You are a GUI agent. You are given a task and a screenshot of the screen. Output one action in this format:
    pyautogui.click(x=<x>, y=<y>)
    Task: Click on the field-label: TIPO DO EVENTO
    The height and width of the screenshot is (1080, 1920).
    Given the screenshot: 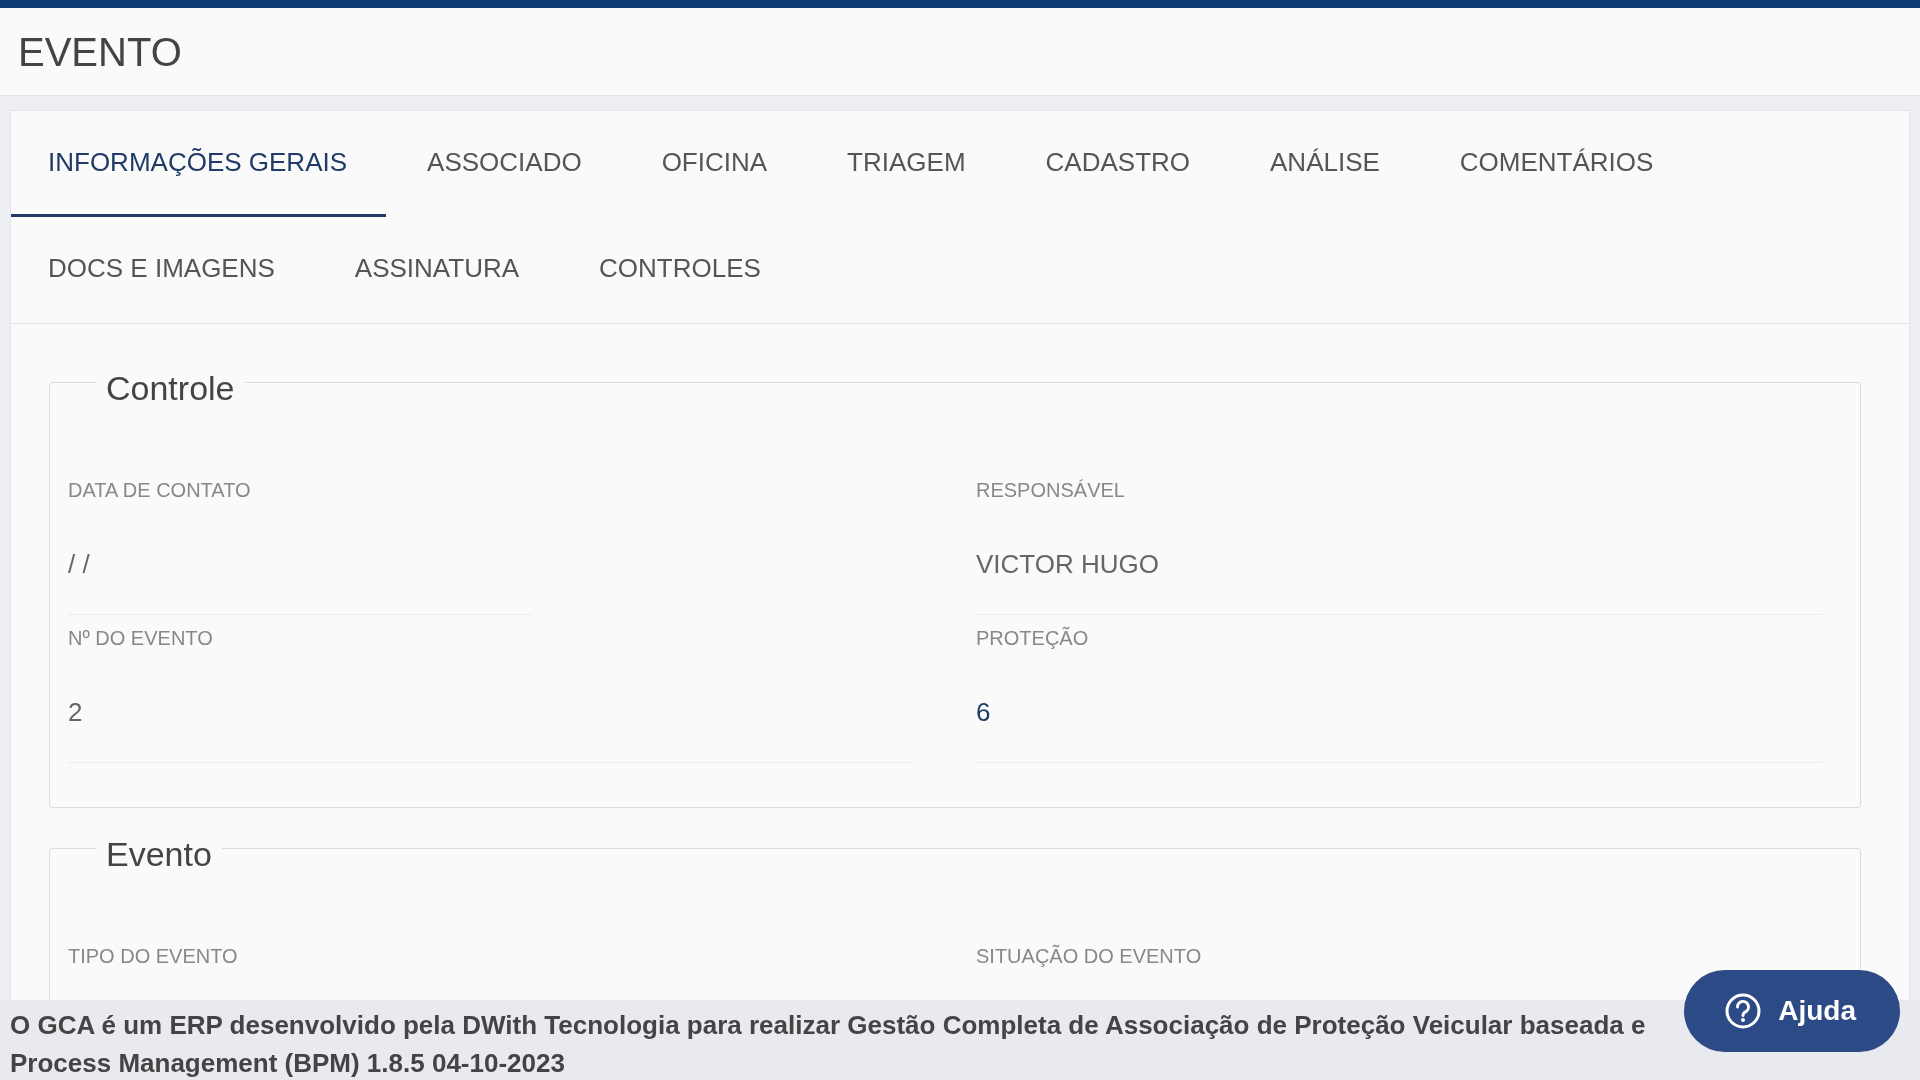 What is the action you would take?
    pyautogui.click(x=153, y=956)
    